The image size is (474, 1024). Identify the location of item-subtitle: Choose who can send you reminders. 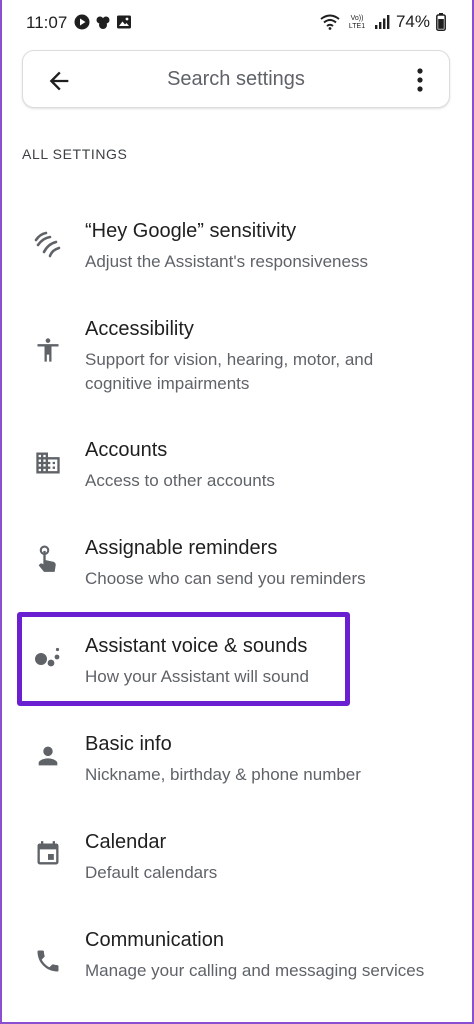
(225, 578).